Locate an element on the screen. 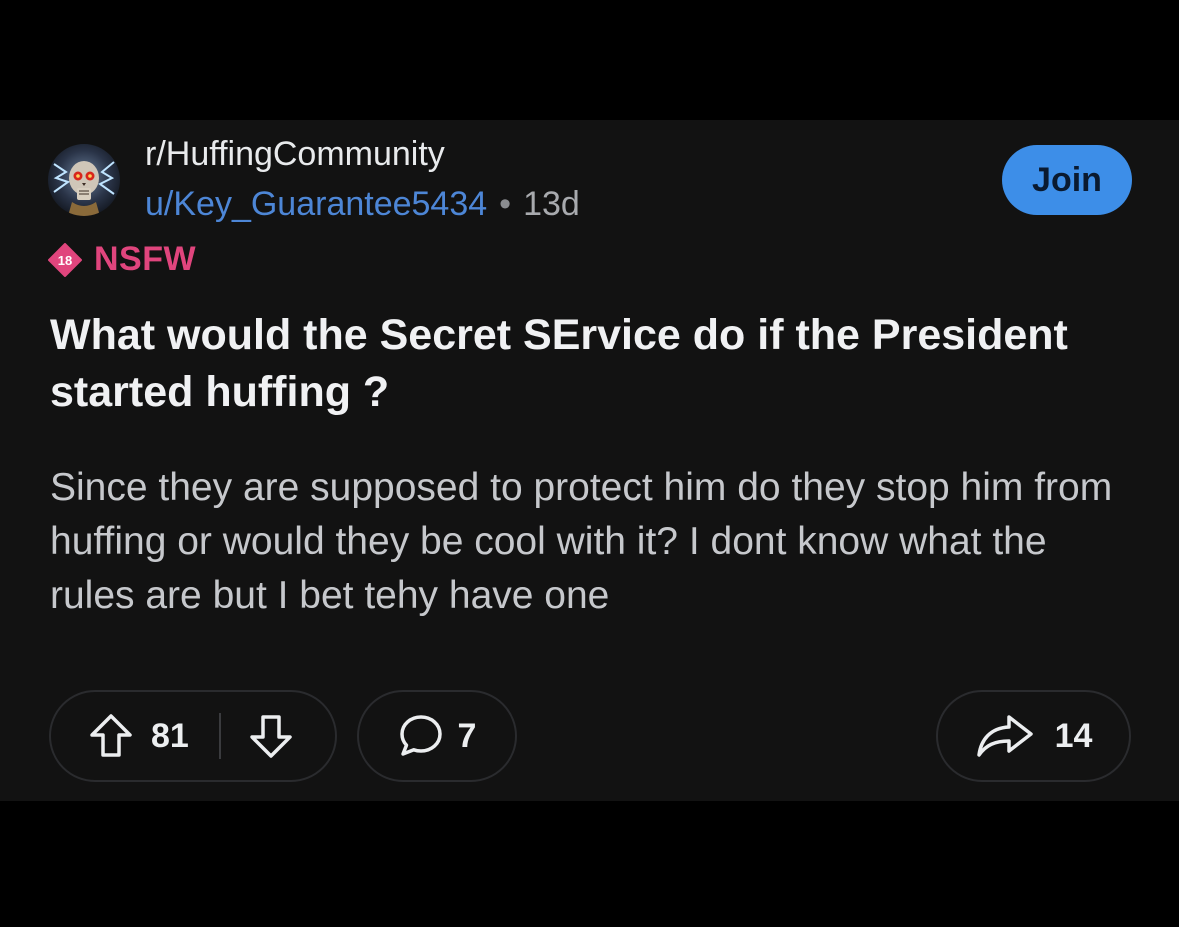 This screenshot has height=927, width=1179. comment-bubble-icon is located at coordinates (420, 735).